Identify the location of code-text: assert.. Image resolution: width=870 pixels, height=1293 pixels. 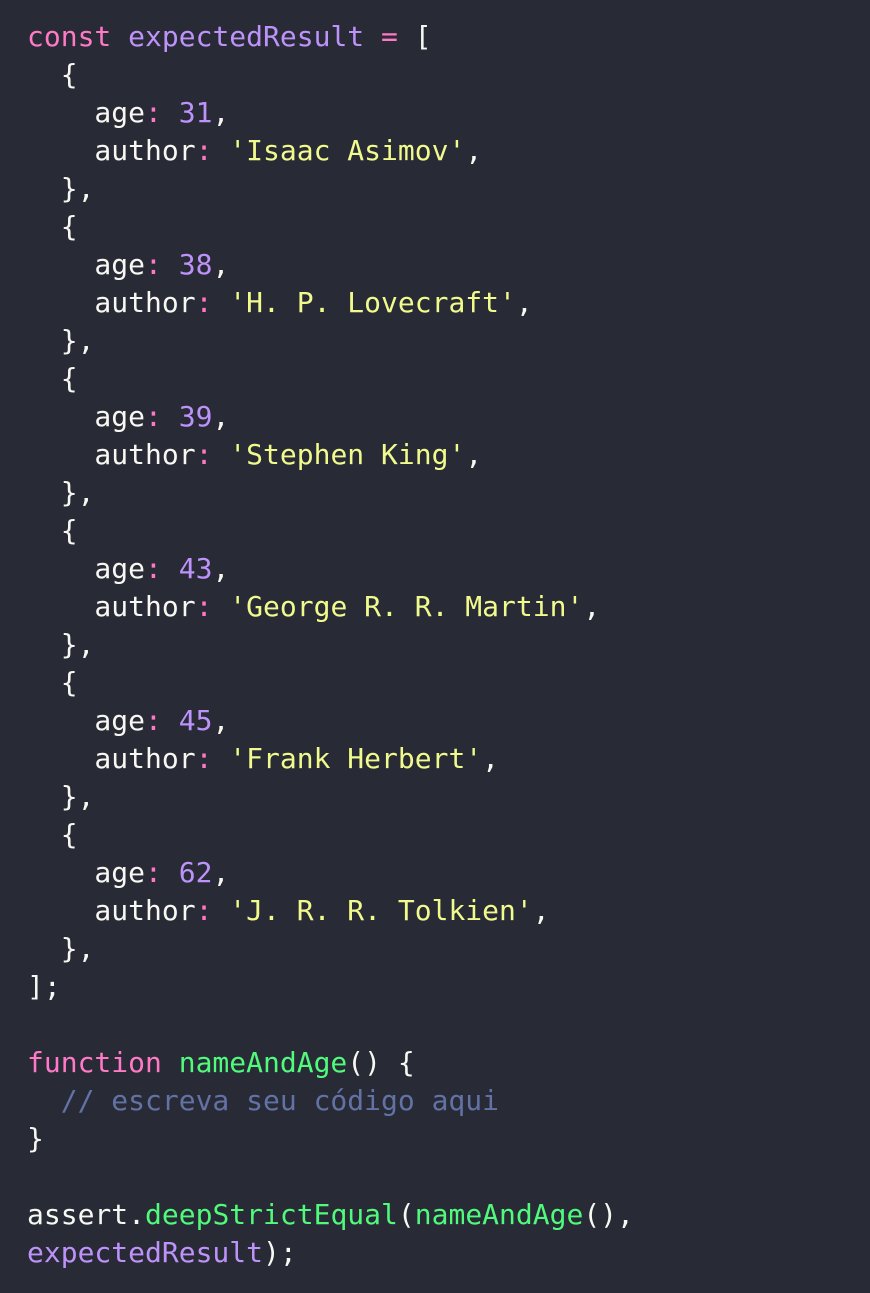
(86, 1214).